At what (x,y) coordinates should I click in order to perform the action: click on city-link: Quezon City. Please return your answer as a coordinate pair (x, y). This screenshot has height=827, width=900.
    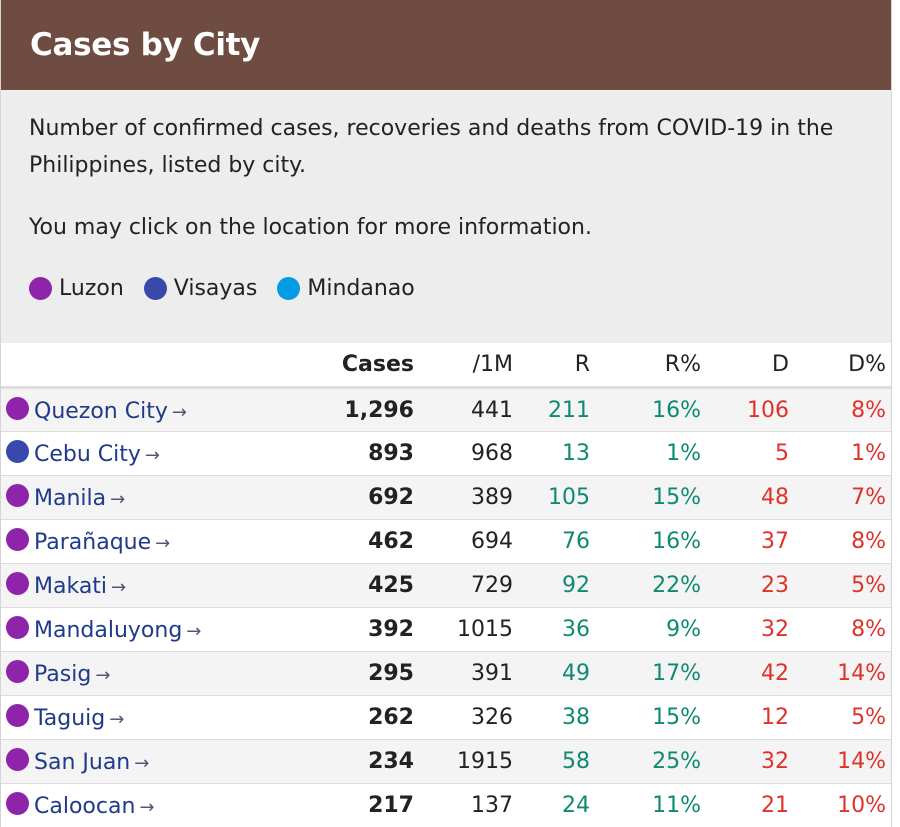
    Looking at the image, I should click on (101, 411).